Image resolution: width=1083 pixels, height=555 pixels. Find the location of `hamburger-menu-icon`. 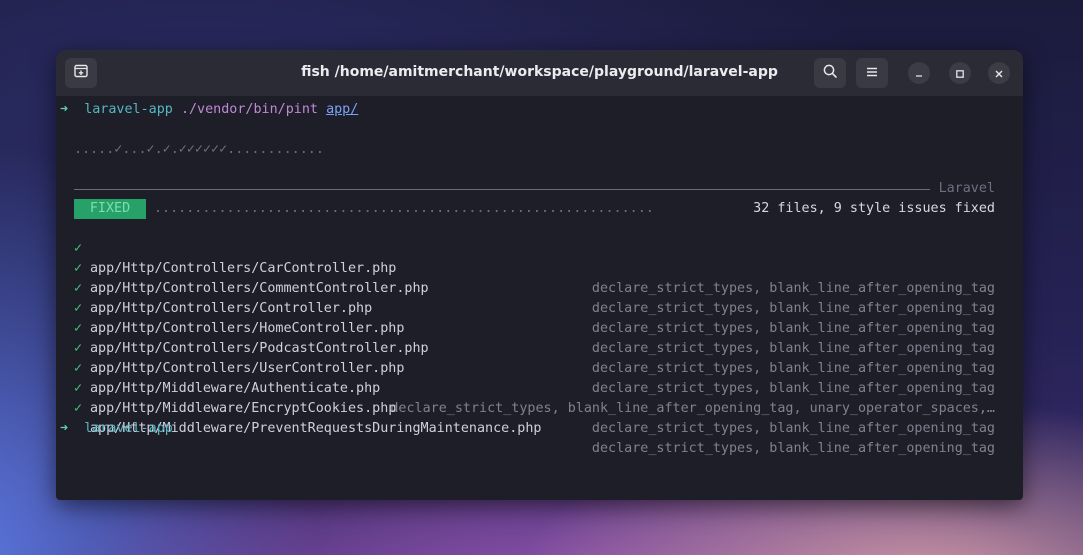

hamburger-menu-icon is located at coordinates (872, 73).